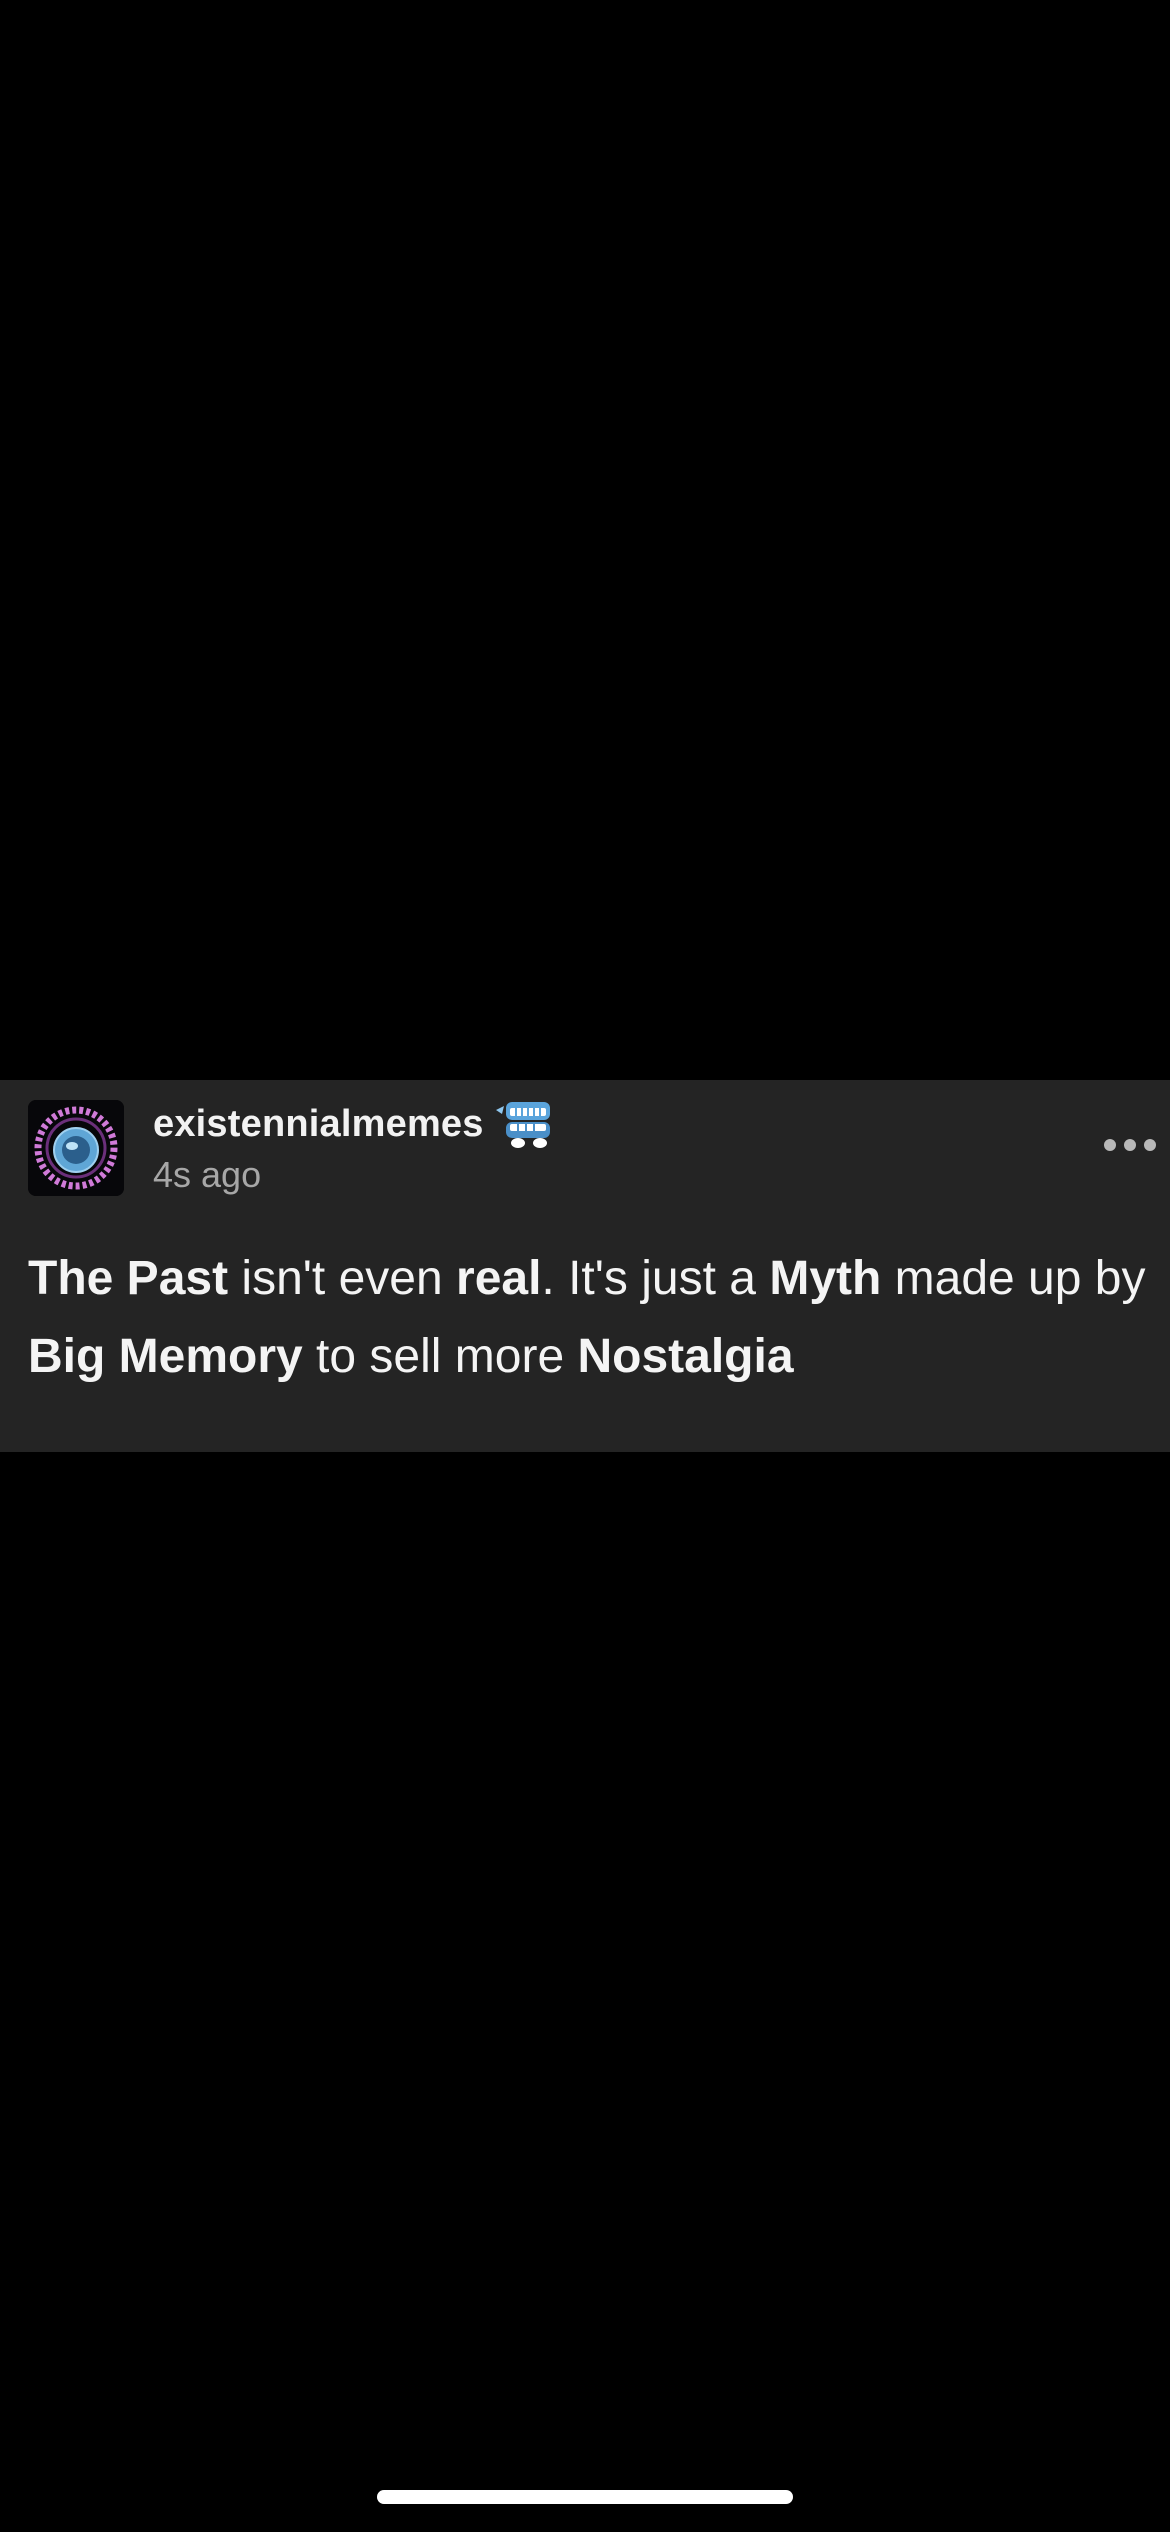 The height and width of the screenshot is (2532, 1170). What do you see at coordinates (318, 1124) in the screenshot?
I see `username: existennialmemes` at bounding box center [318, 1124].